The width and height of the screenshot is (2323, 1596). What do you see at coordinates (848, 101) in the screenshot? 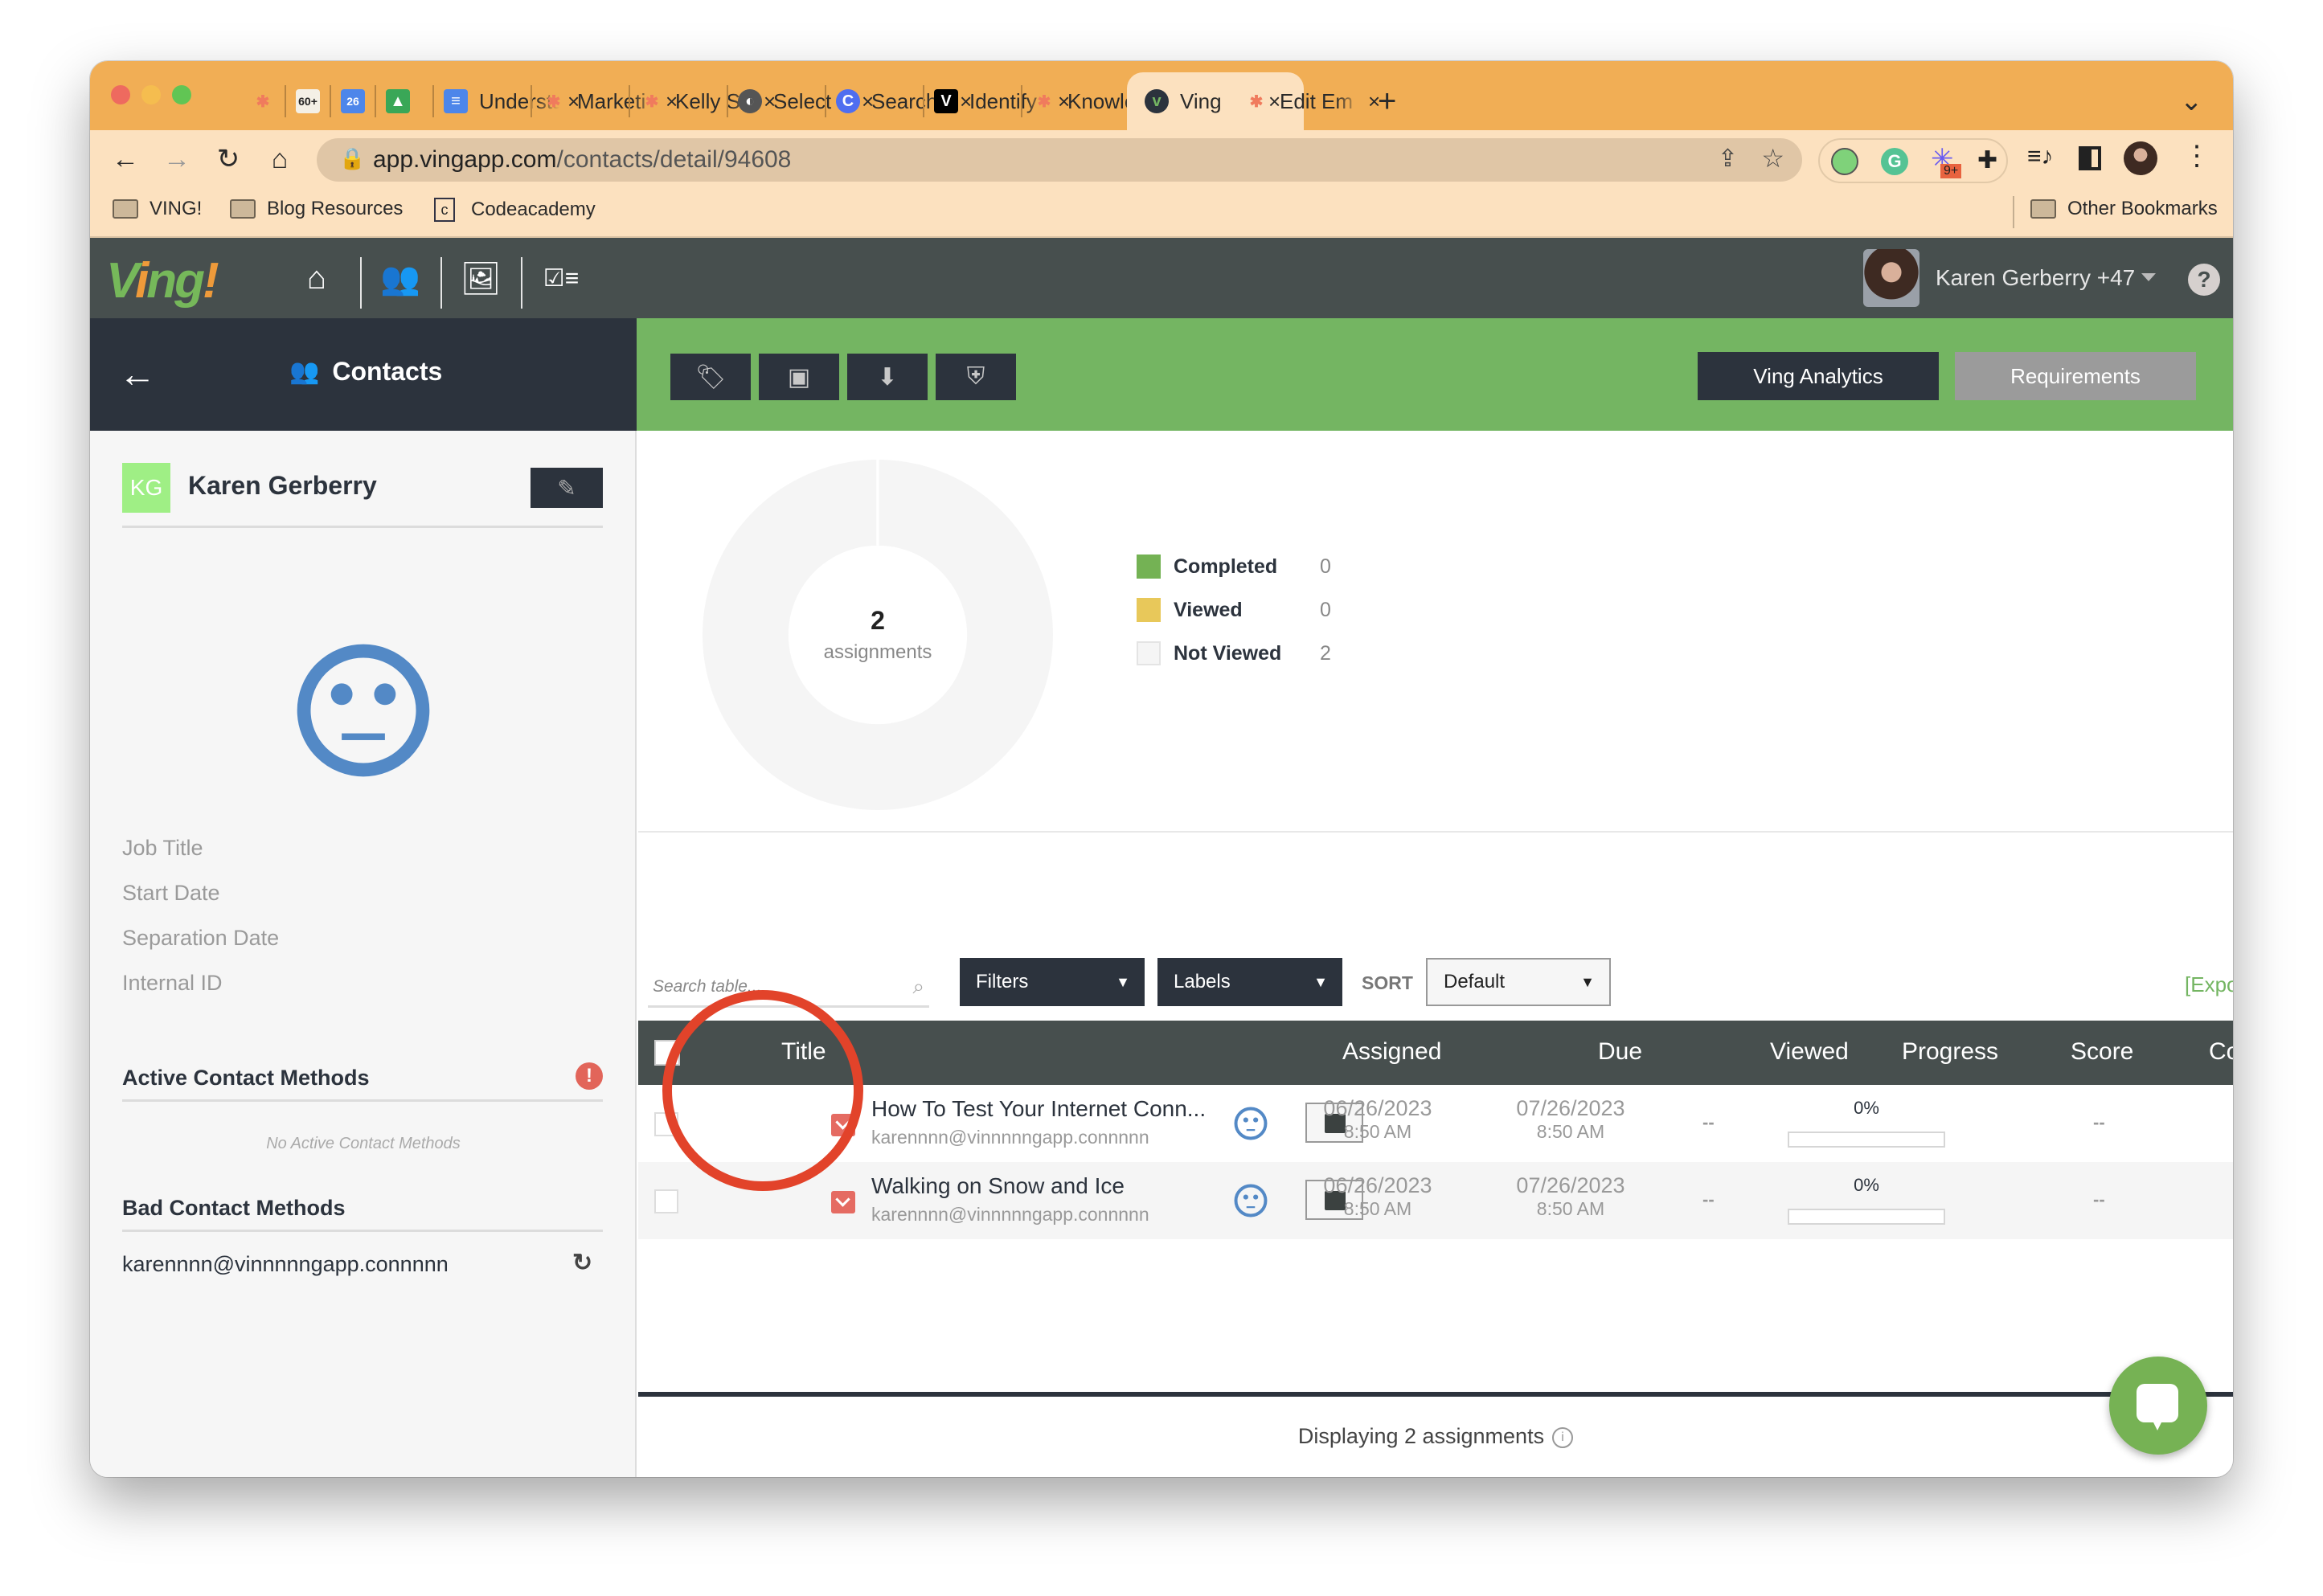
I see `canva-icon: C` at bounding box center [848, 101].